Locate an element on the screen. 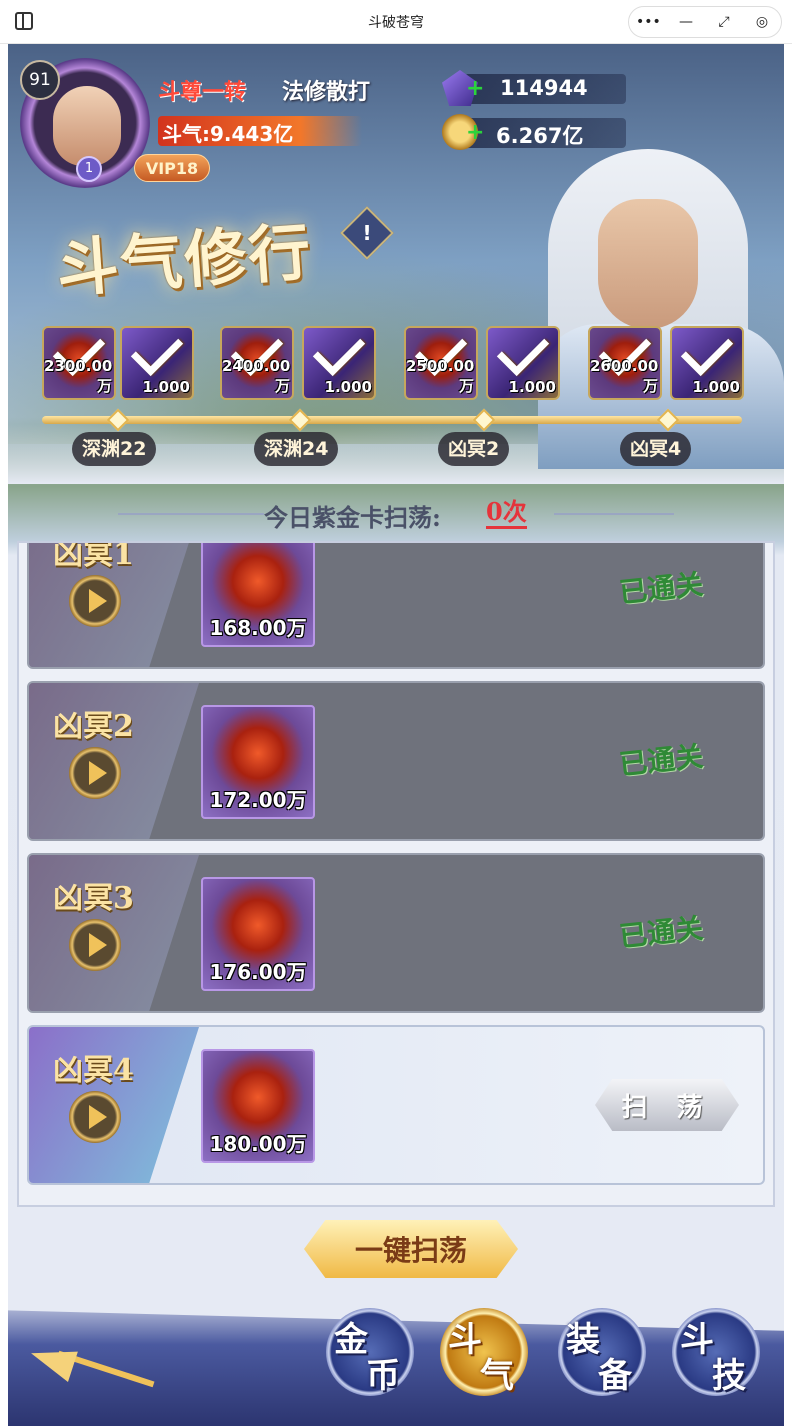  player-power: 斗气:9.443亿 is located at coordinates (228, 134).